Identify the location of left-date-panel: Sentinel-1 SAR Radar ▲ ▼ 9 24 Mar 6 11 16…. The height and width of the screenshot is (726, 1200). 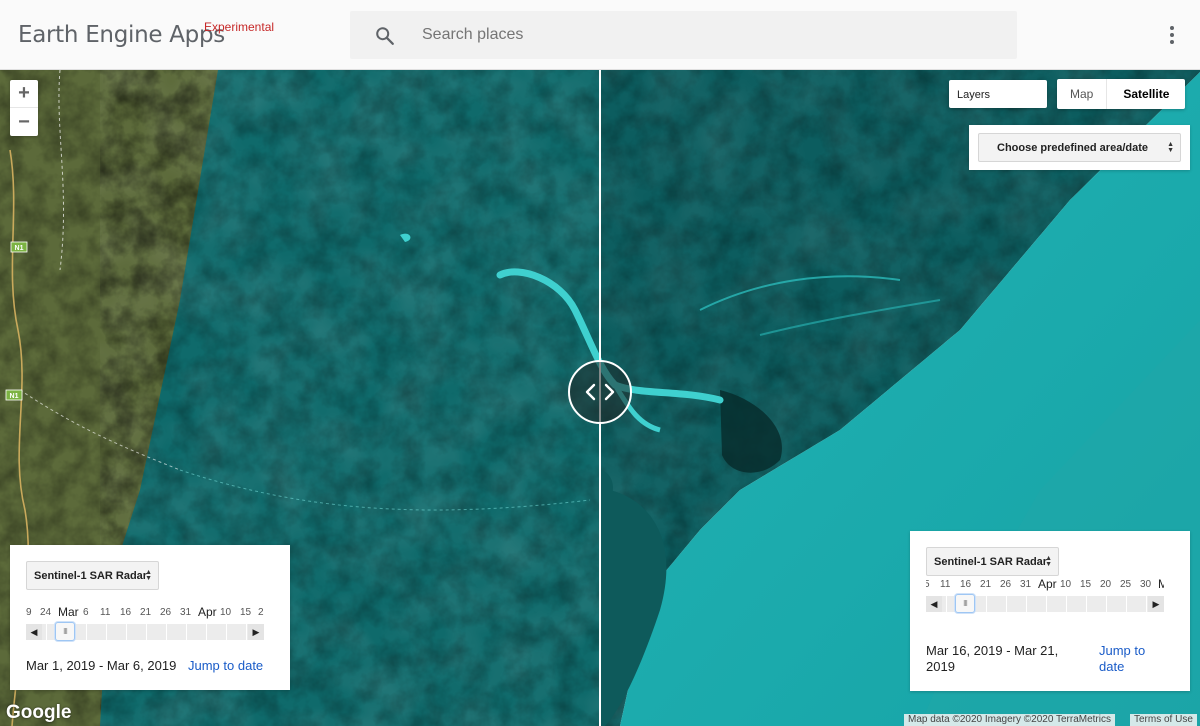
(150, 617).